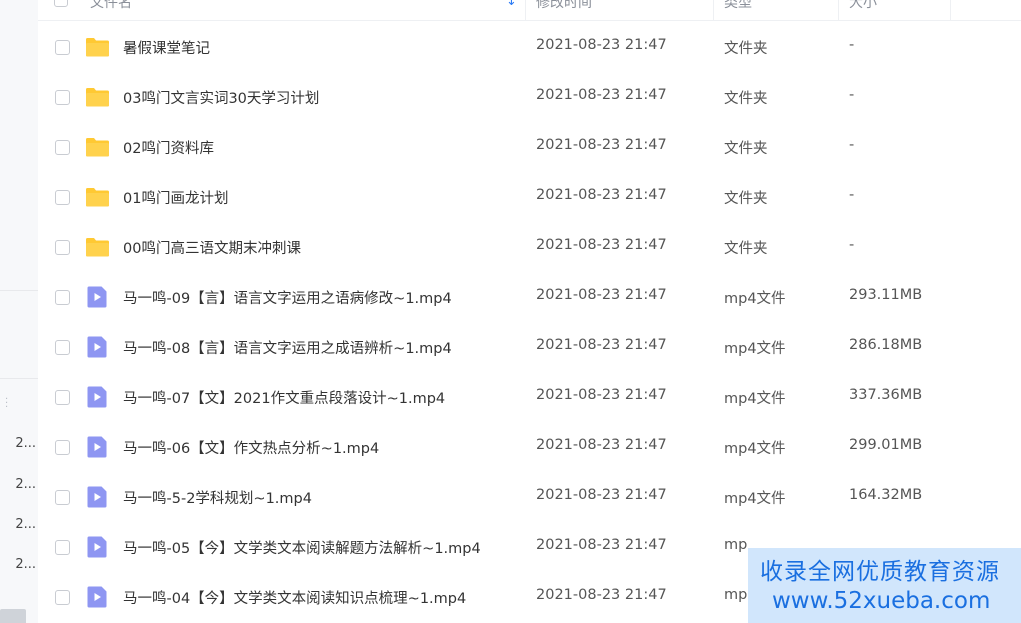 Image resolution: width=1021 pixels, height=623 pixels. I want to click on select-all-checkbox, so click(61, 3).